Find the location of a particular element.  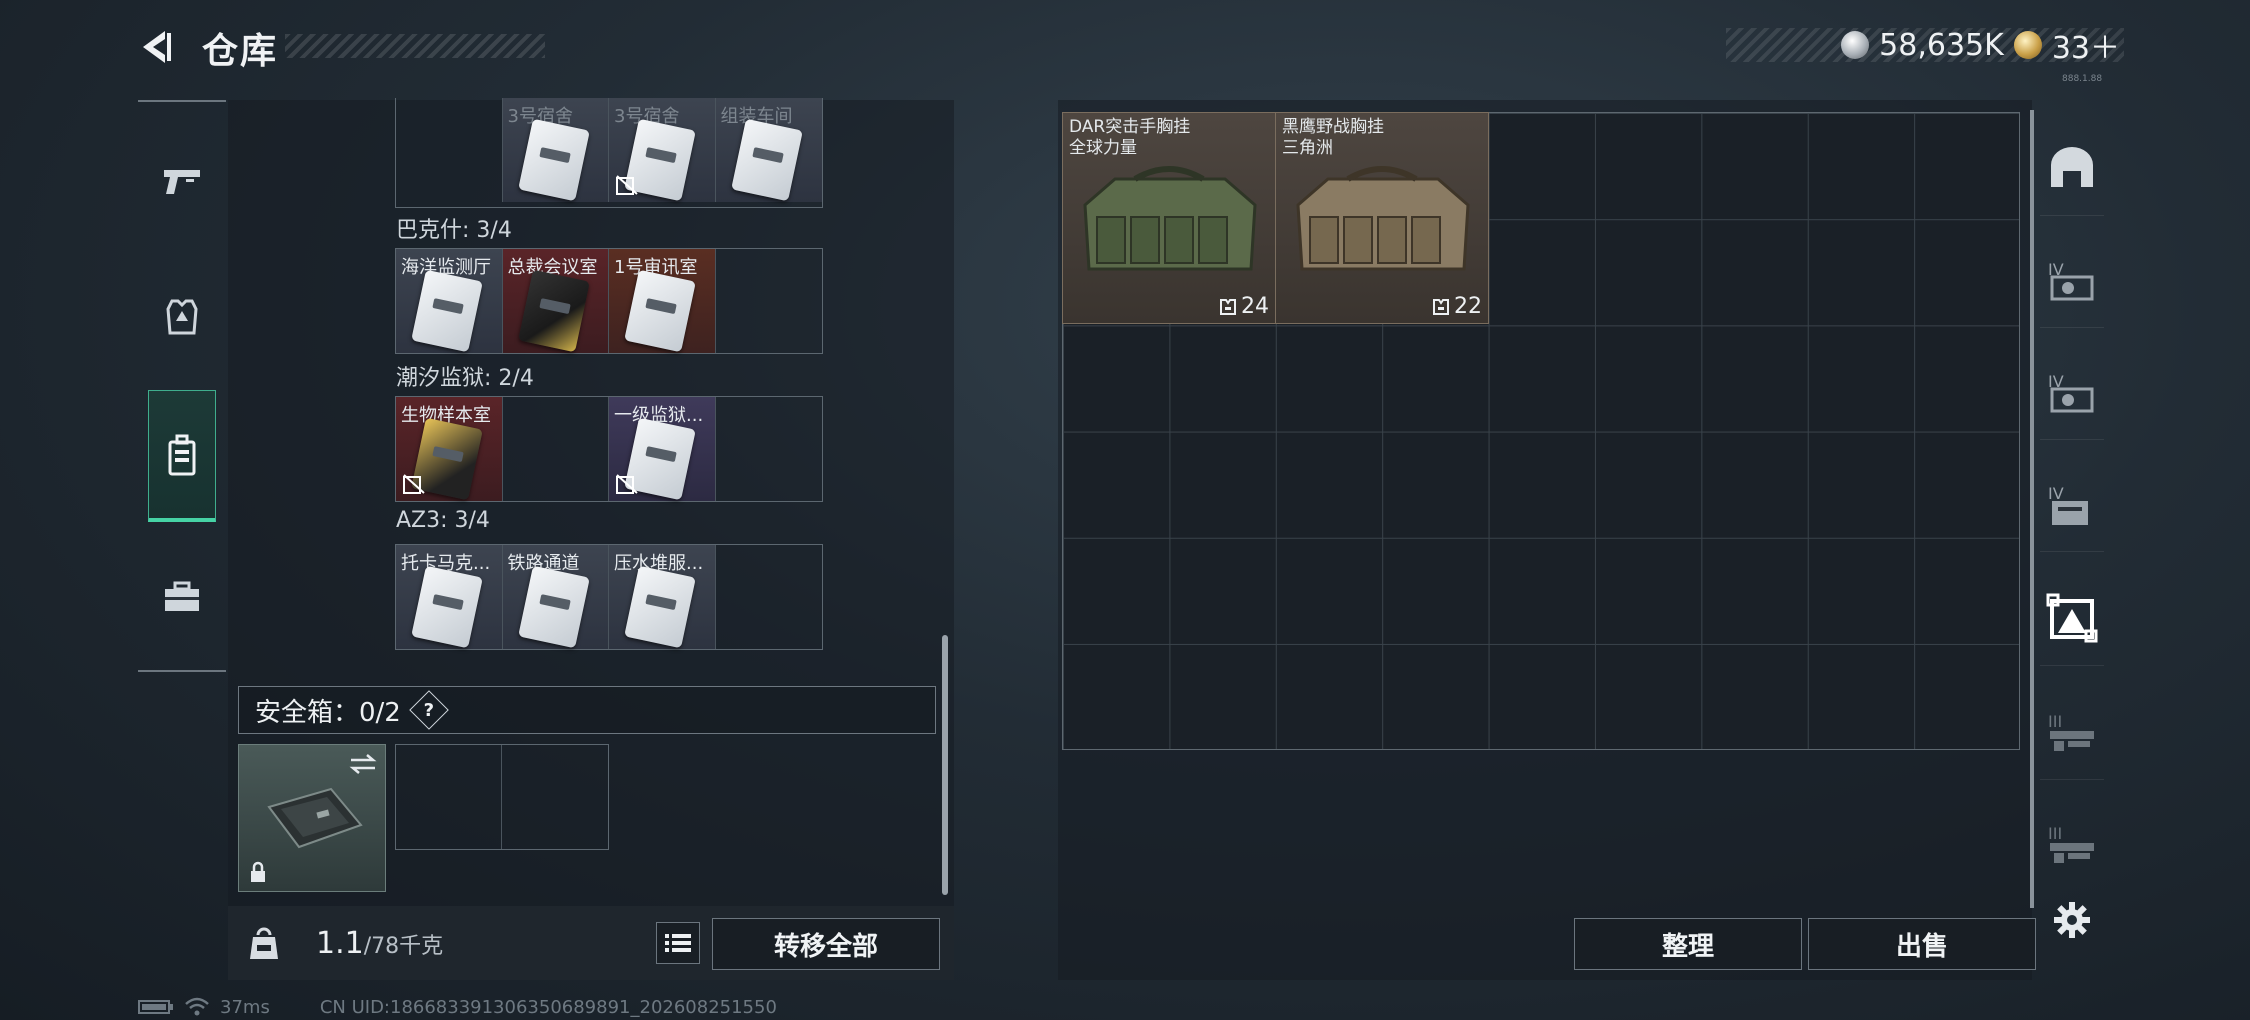

settings-button is located at coordinates (2072, 920).